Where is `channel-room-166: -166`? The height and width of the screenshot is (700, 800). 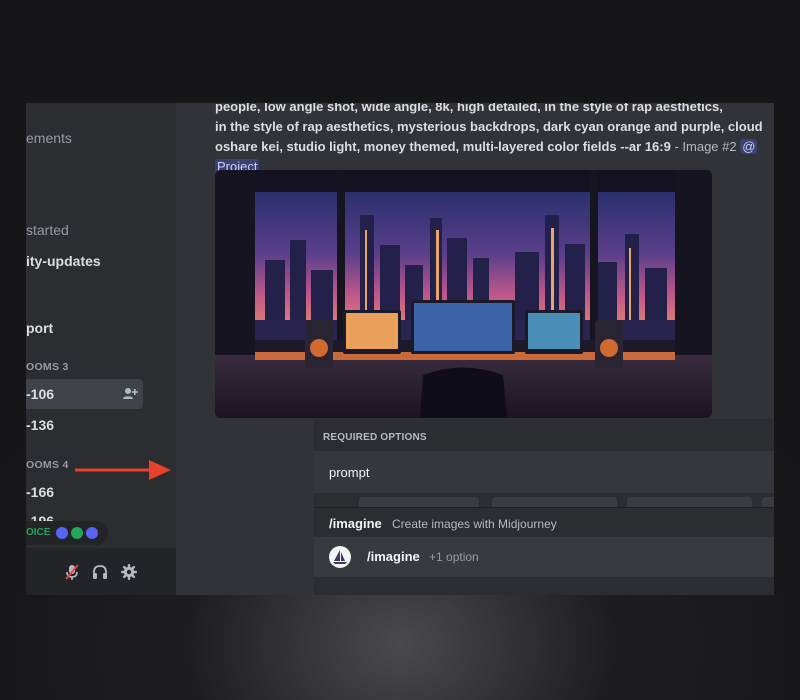 channel-room-166: -166 is located at coordinates (40, 492).